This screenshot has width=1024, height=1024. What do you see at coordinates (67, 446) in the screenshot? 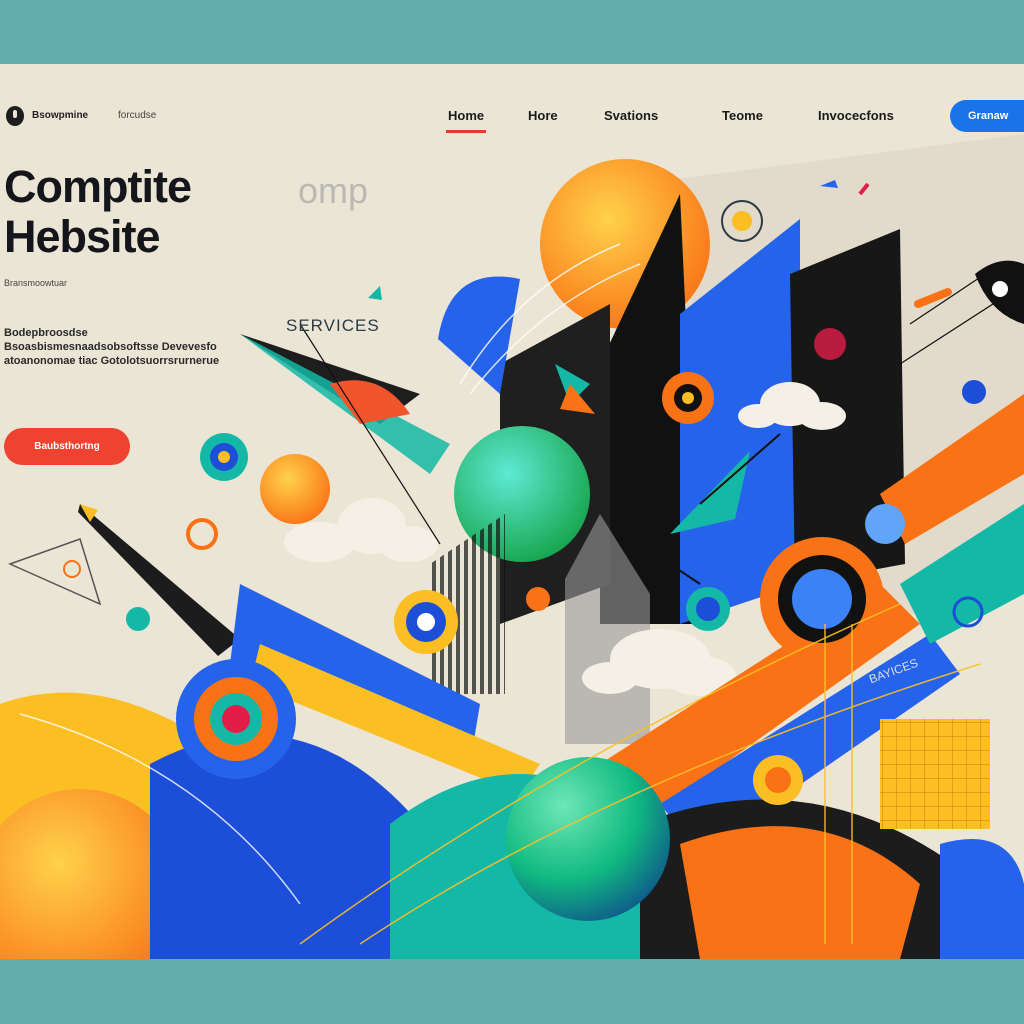
I see `hero-cta-button: Baubsthortng` at bounding box center [67, 446].